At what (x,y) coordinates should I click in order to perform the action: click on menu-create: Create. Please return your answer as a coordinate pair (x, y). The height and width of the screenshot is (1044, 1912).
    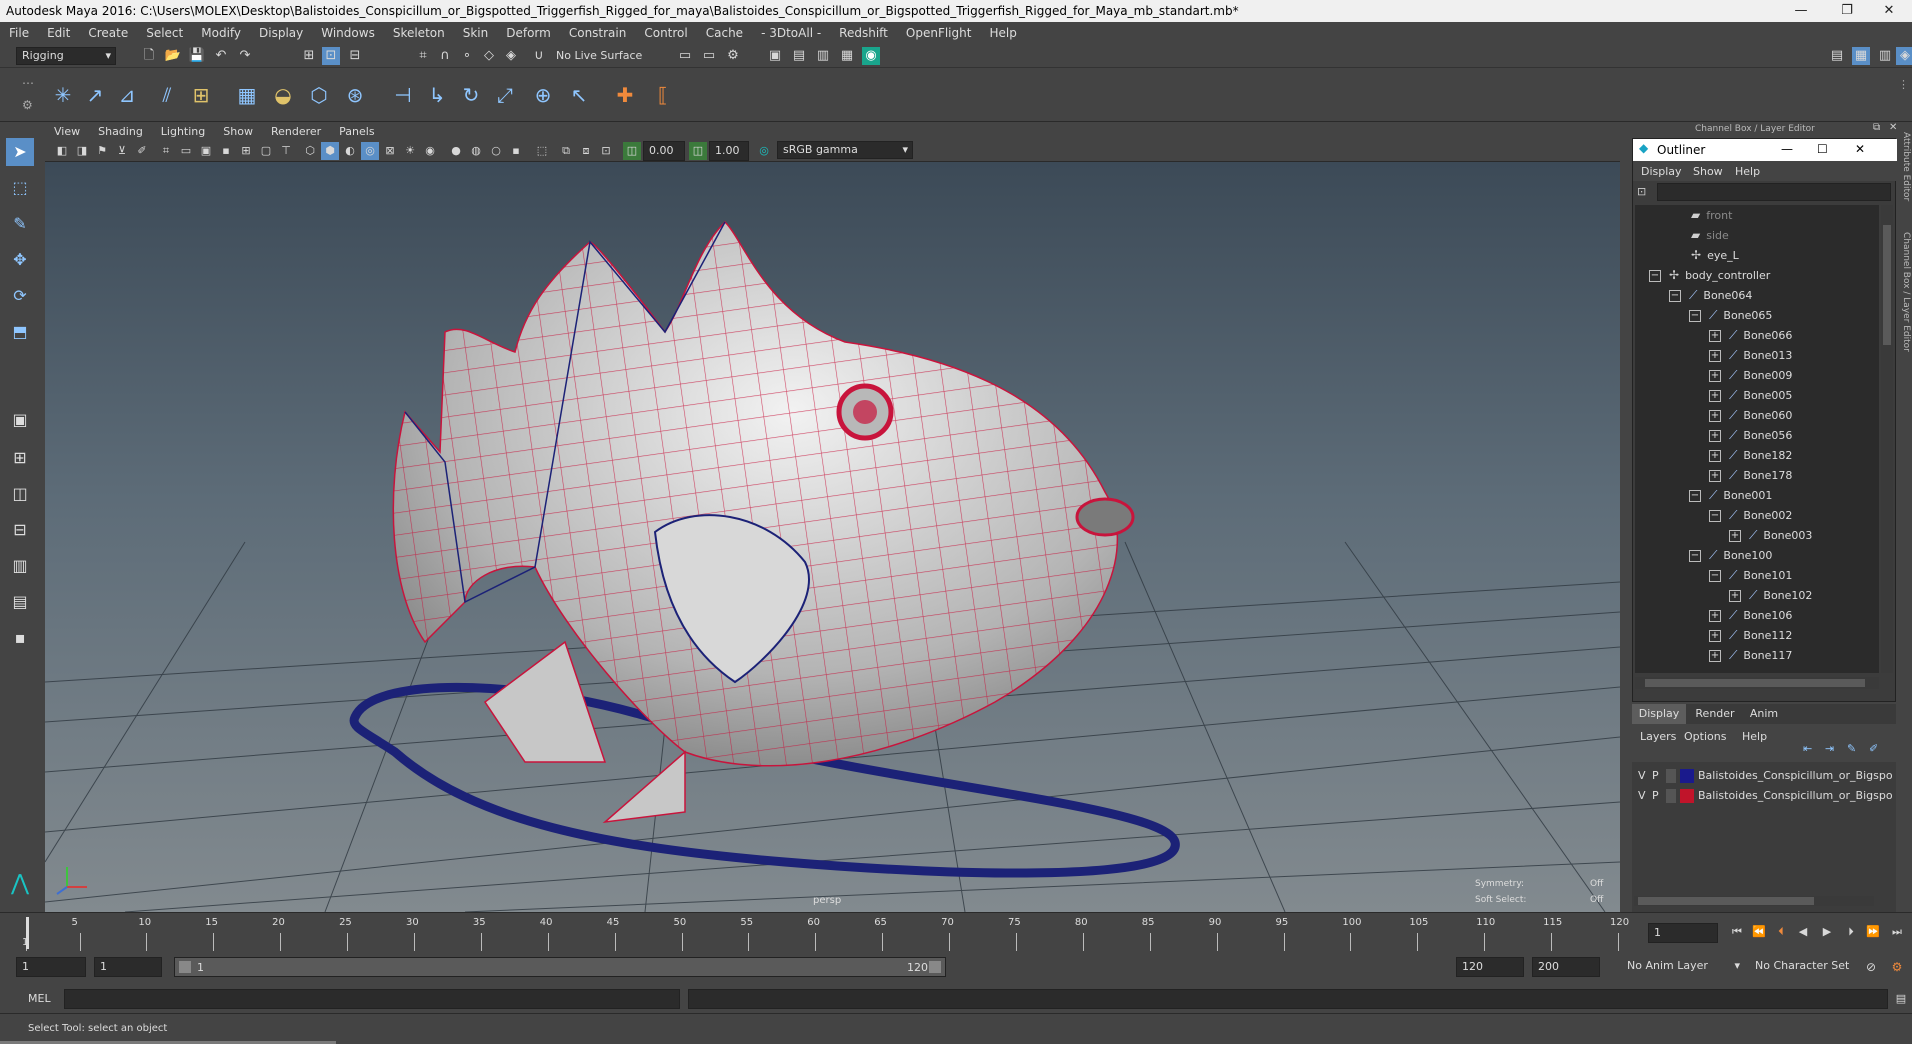
    Looking at the image, I should click on (108, 33).